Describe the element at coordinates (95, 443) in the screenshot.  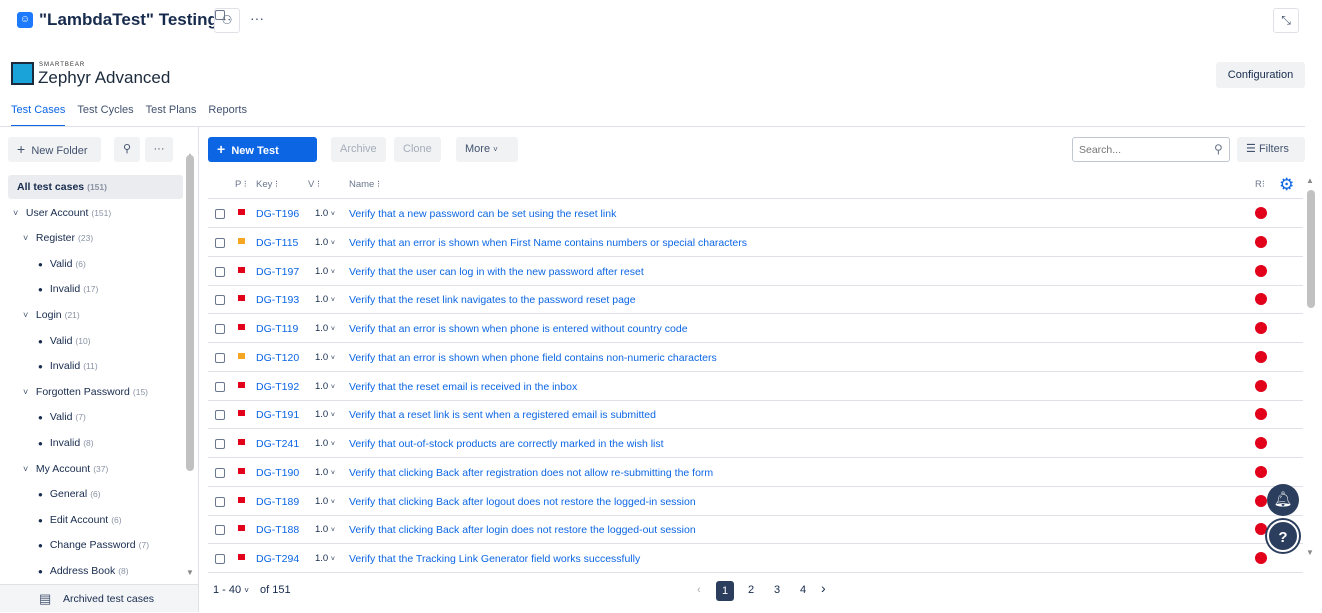
I see `folder-item: ● Invalid (8)` at that location.